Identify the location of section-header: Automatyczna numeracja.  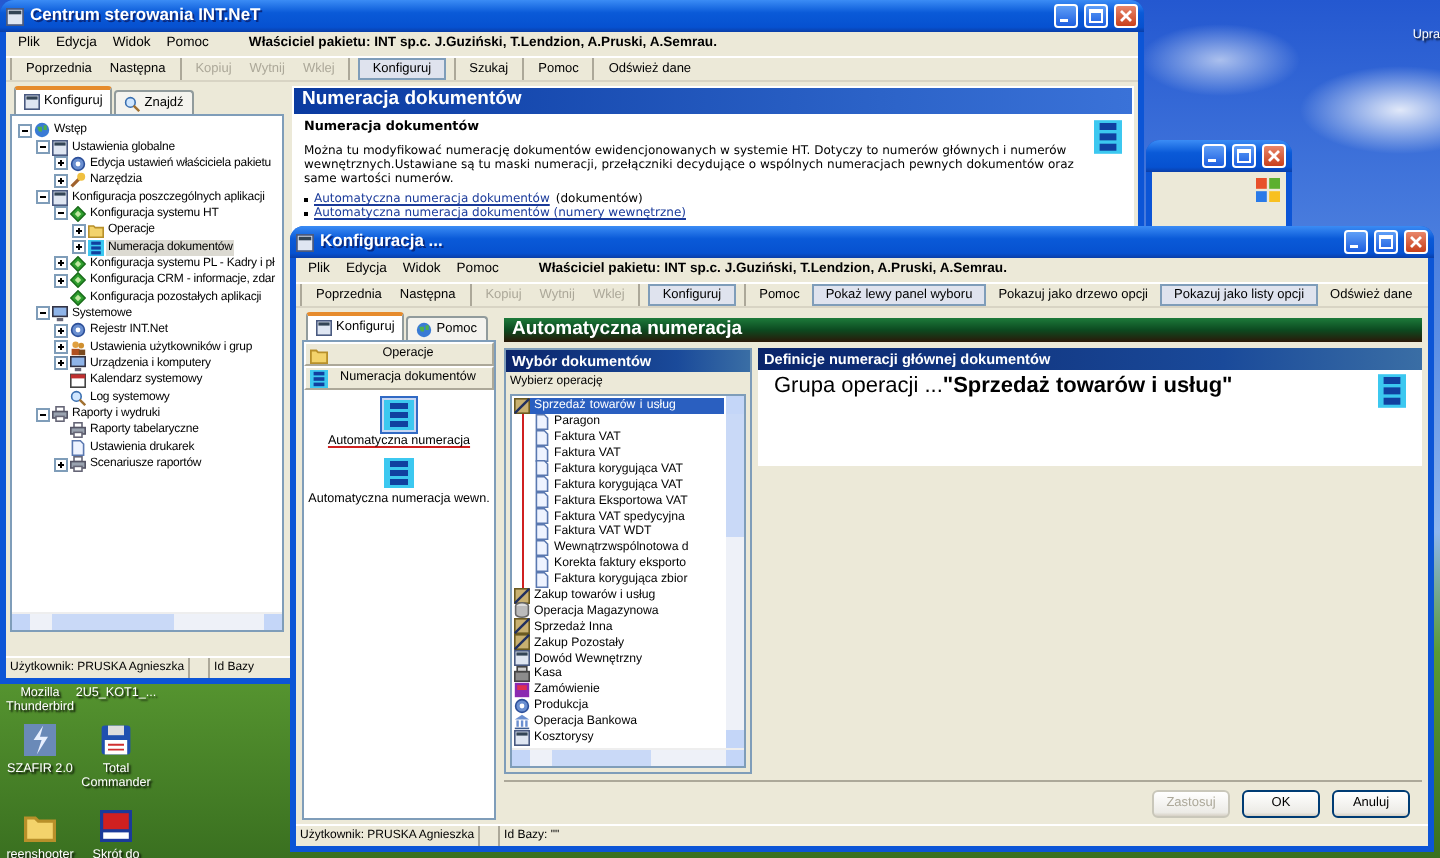
(963, 330).